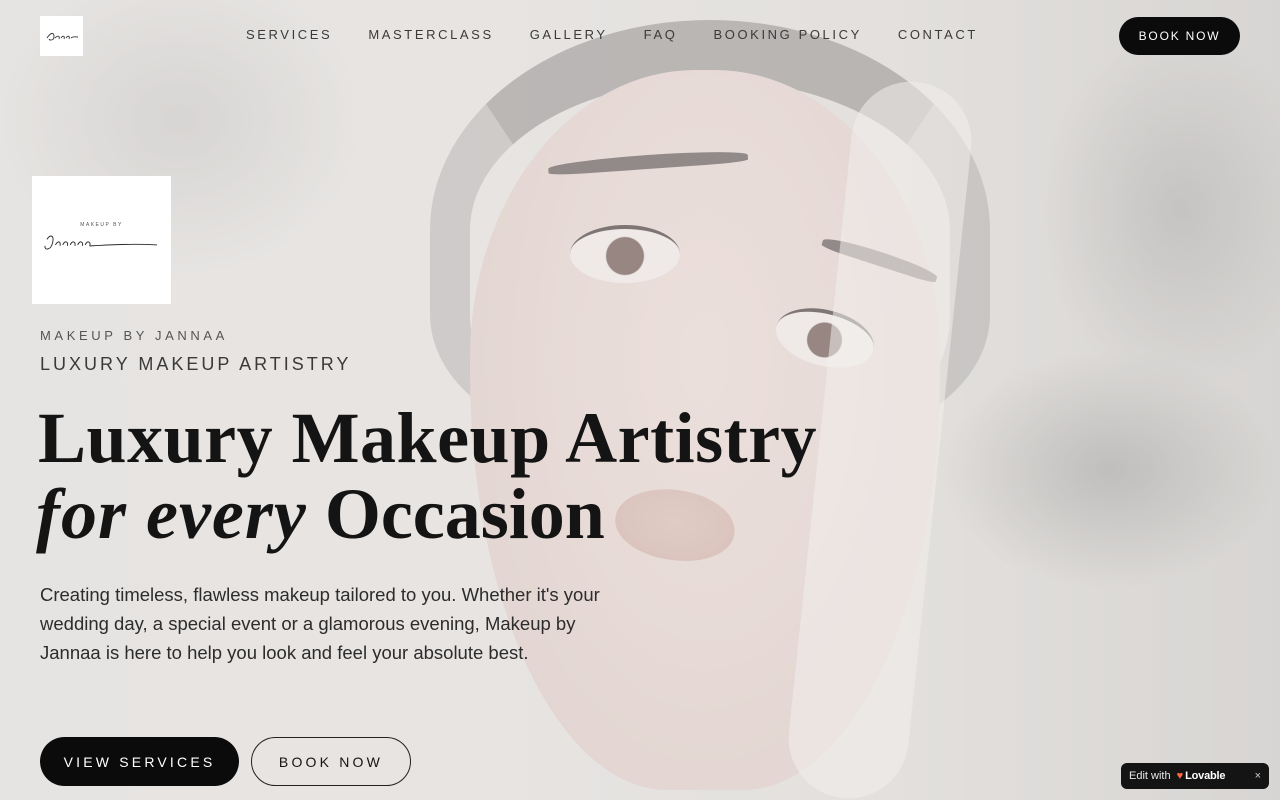 This screenshot has height=800, width=1280. Describe the element at coordinates (1258, 776) in the screenshot. I see `close-icon: ×` at that location.